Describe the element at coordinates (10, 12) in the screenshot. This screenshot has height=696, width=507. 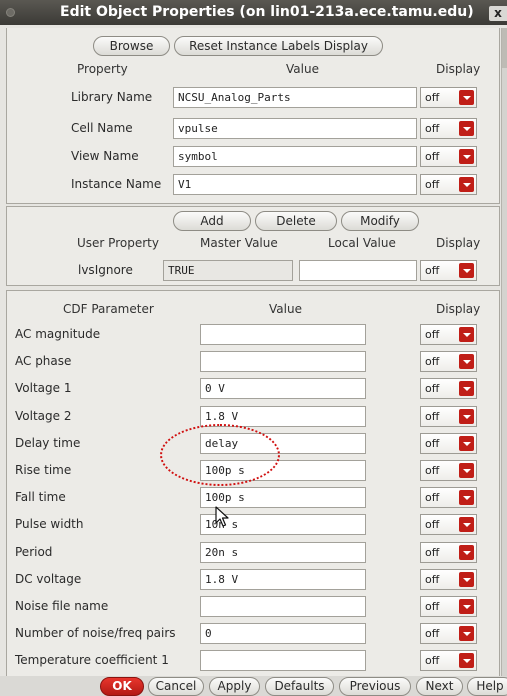
I see `window-menu-icon` at that location.